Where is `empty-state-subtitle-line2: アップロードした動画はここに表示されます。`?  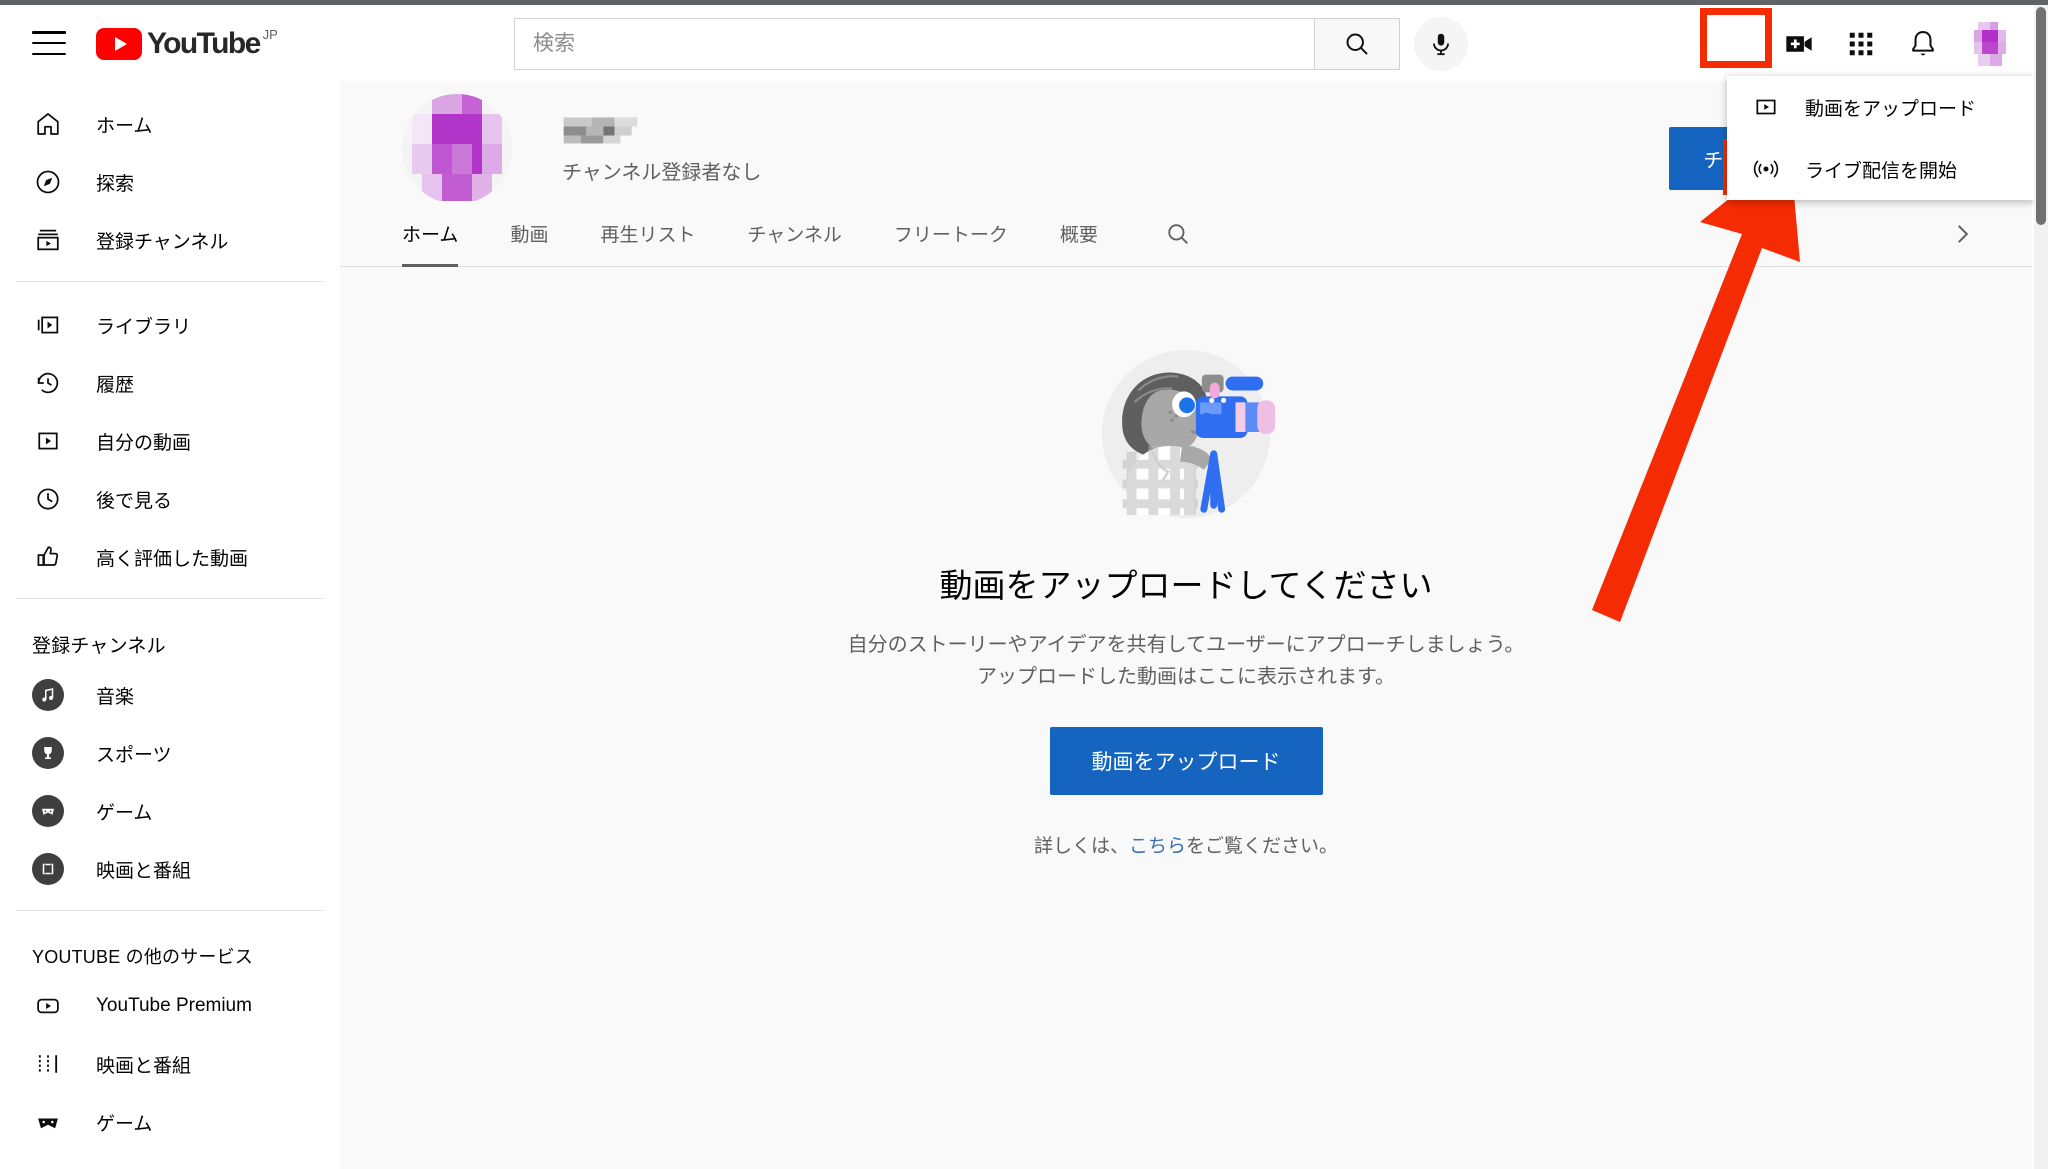
empty-state-subtitle-line2: アップロードした動画はここに表示されます。 is located at coordinates (1186, 677).